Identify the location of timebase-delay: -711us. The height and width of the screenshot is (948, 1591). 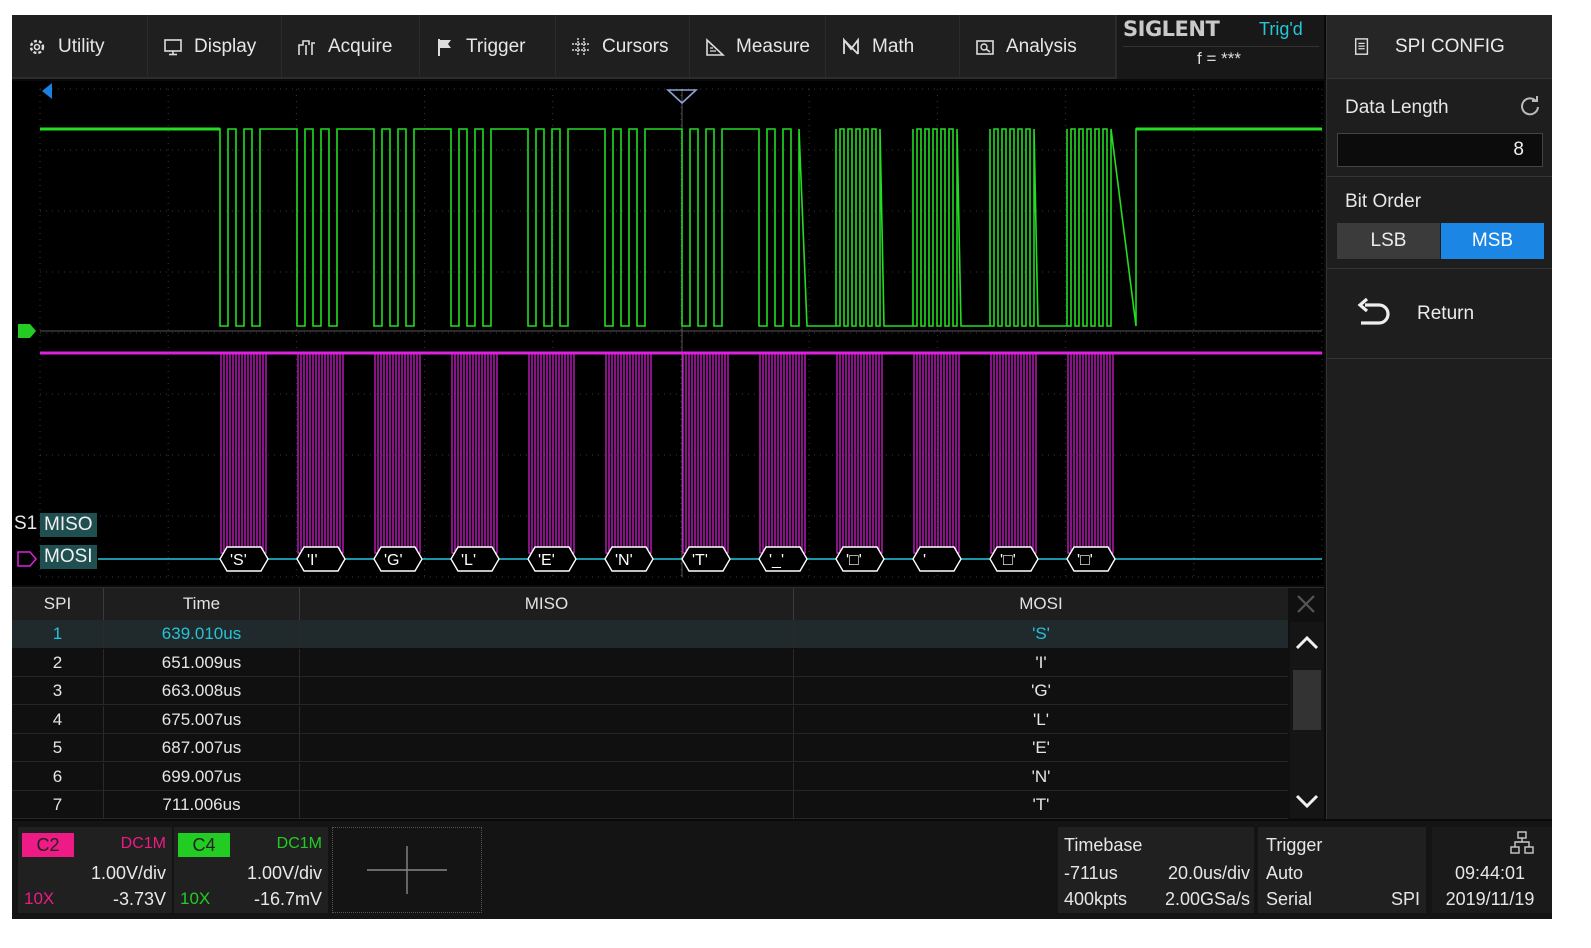
(1091, 873).